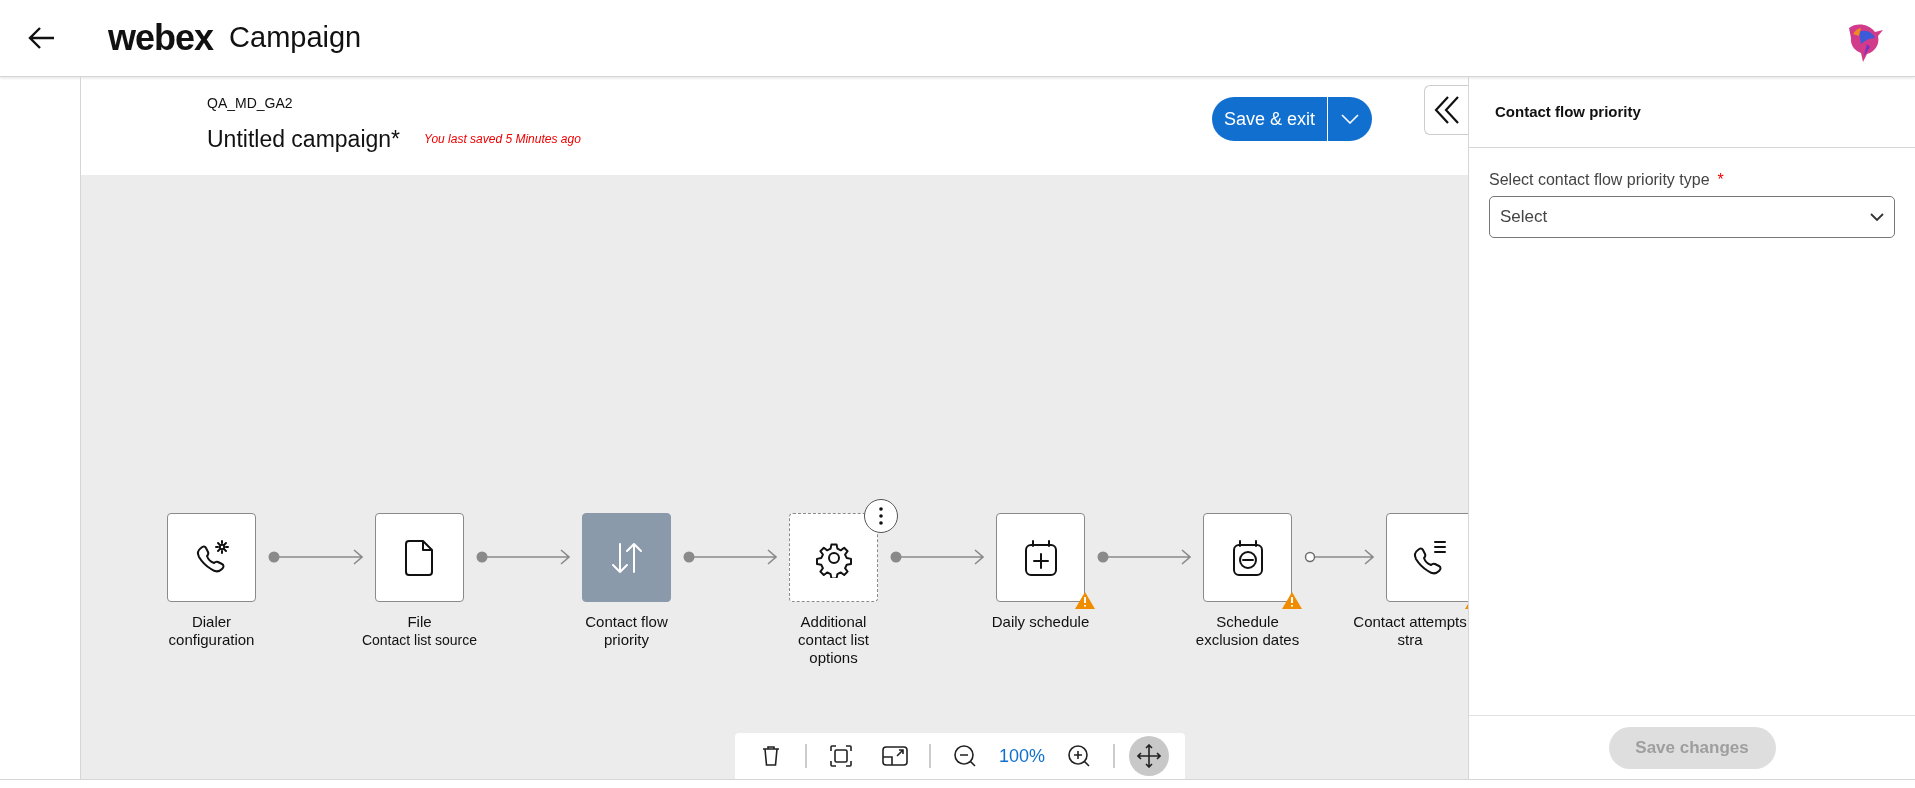 This screenshot has width=1915, height=788. What do you see at coordinates (1247, 631) in the screenshot?
I see `node-label: Schedule exclusion dates` at bounding box center [1247, 631].